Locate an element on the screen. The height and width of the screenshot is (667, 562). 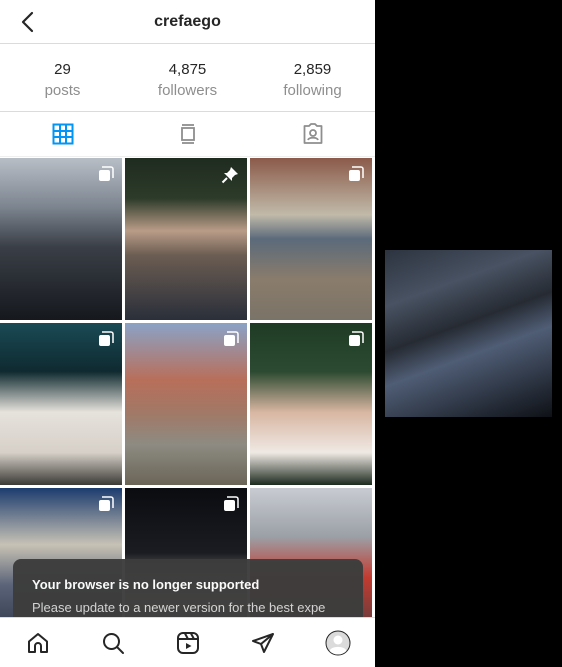
followers-label: followers is located at coordinates (187, 90).